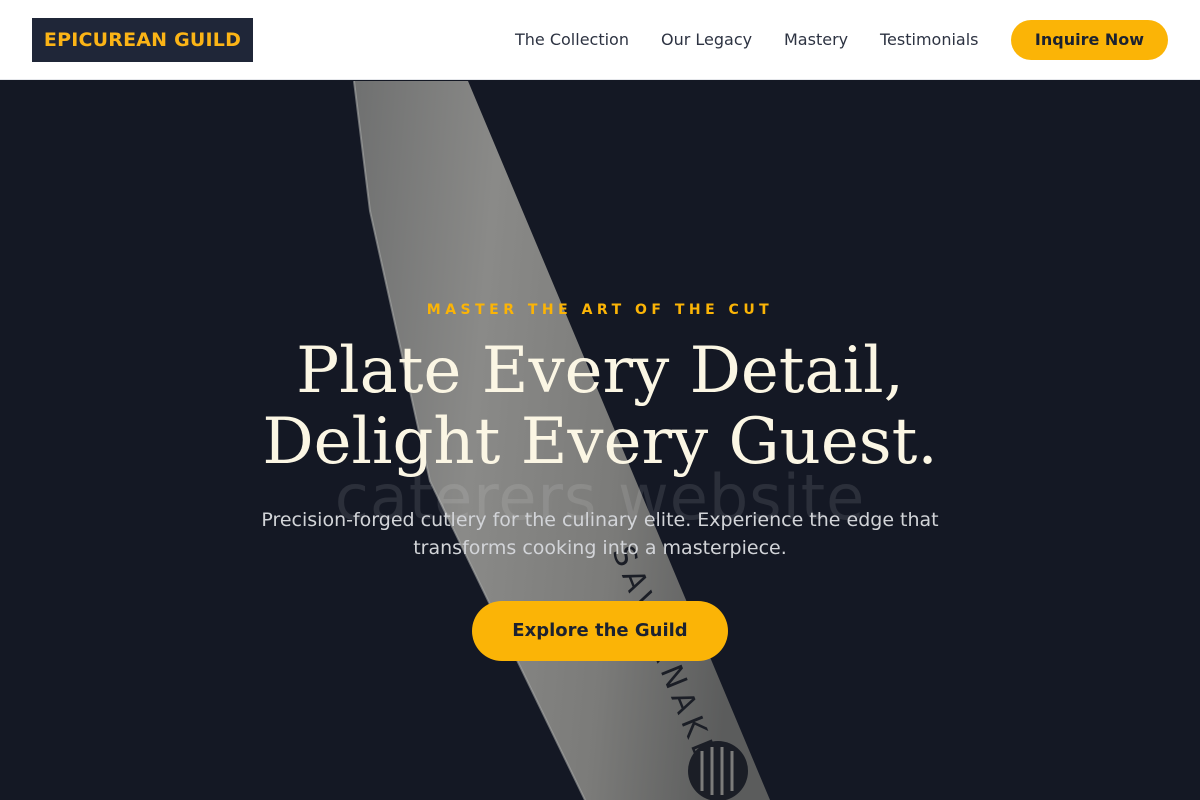  I want to click on nav-link-mastery: Mastery, so click(816, 40).